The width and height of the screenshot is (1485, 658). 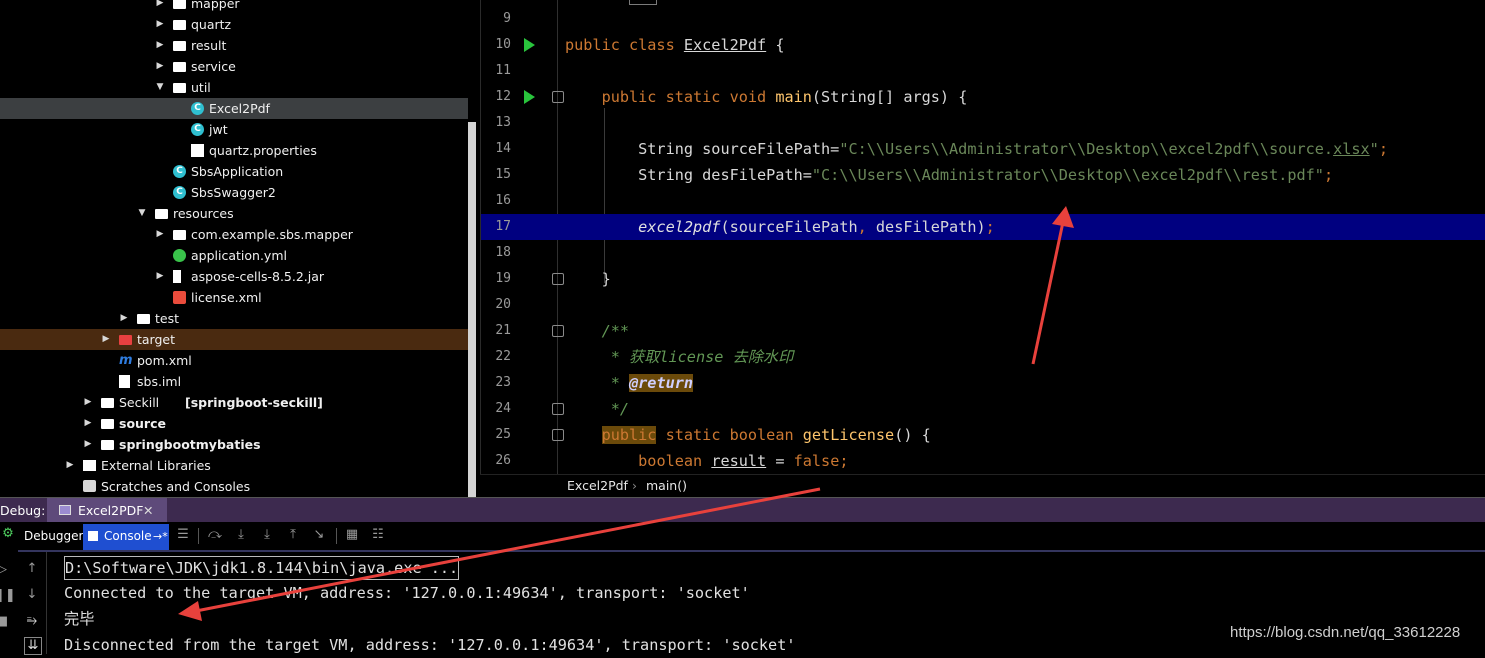 What do you see at coordinates (472, 309) in the screenshot?
I see `tree-scrollbar` at bounding box center [472, 309].